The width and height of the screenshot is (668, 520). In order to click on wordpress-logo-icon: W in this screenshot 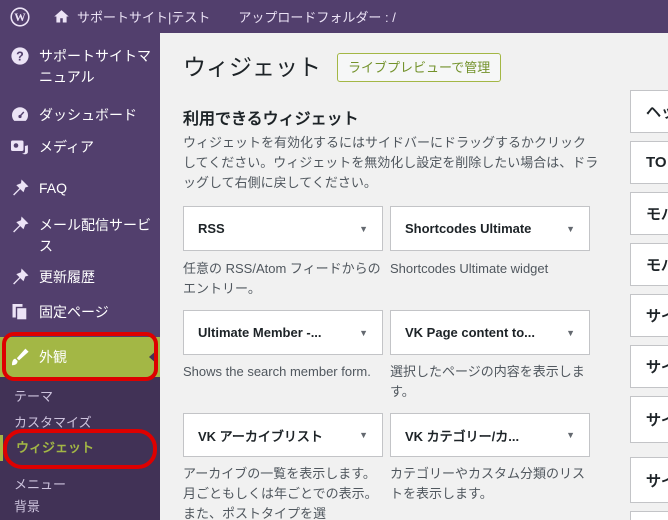, I will do `click(20, 16)`.